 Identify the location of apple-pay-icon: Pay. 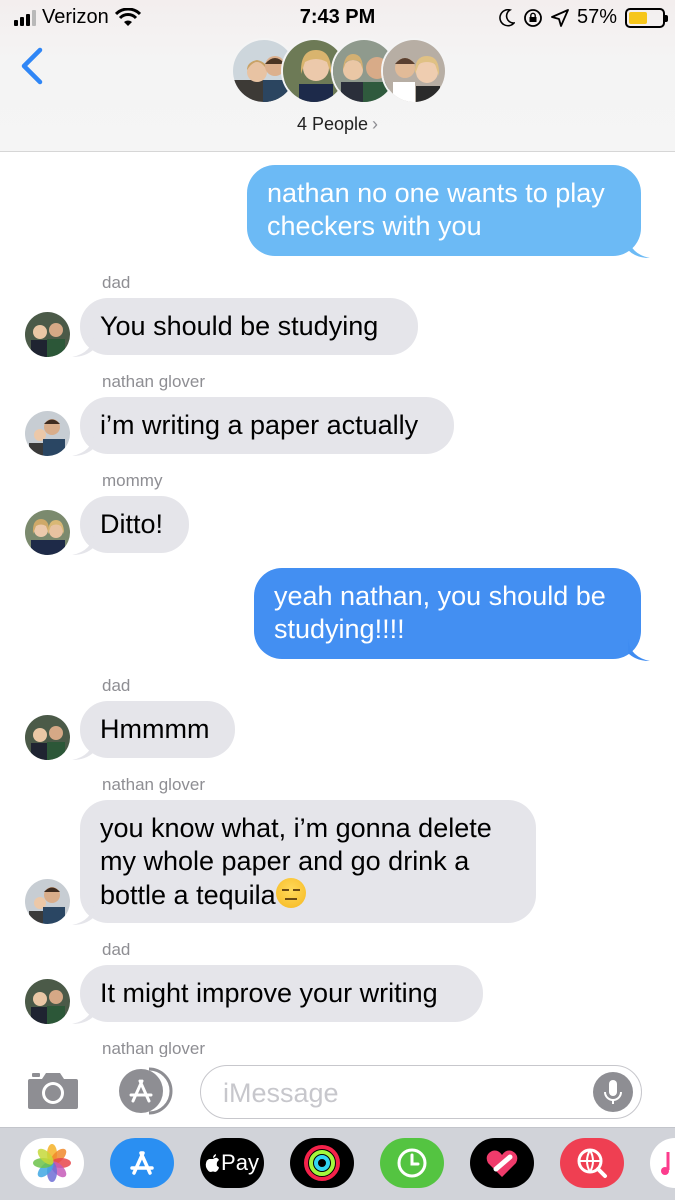
(232, 1163).